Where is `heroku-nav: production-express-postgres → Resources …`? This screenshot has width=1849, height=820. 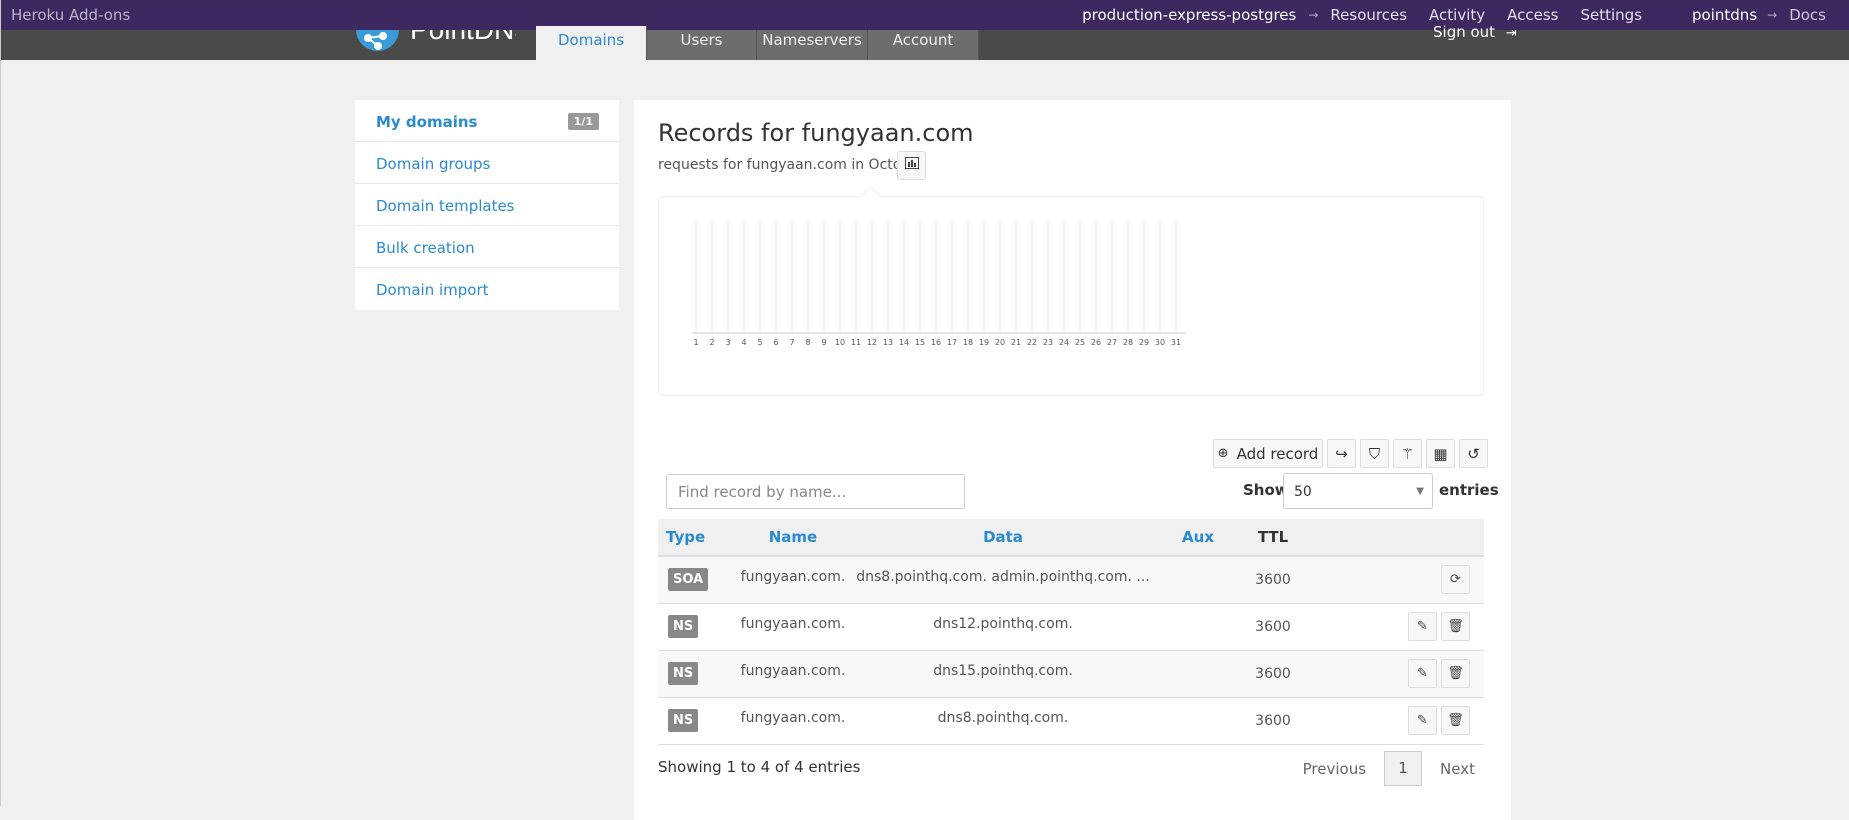
heroku-nav: production-express-postgres → Resources … is located at coordinates (1465, 15).